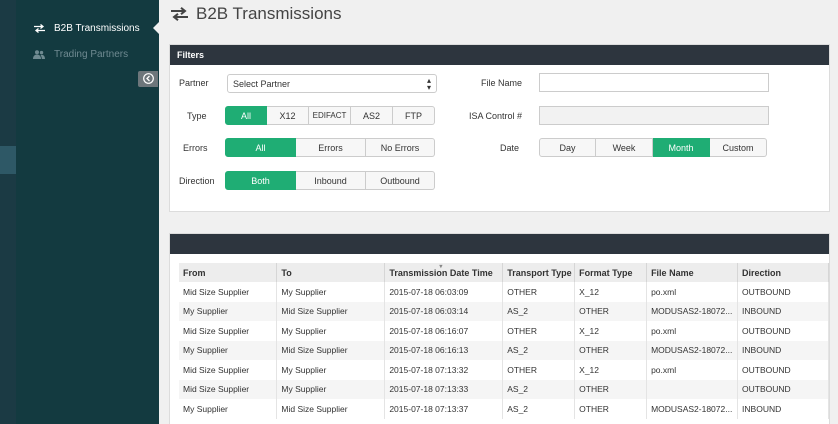  I want to click on column-header-transport-type: Transport Type, so click(539, 272).